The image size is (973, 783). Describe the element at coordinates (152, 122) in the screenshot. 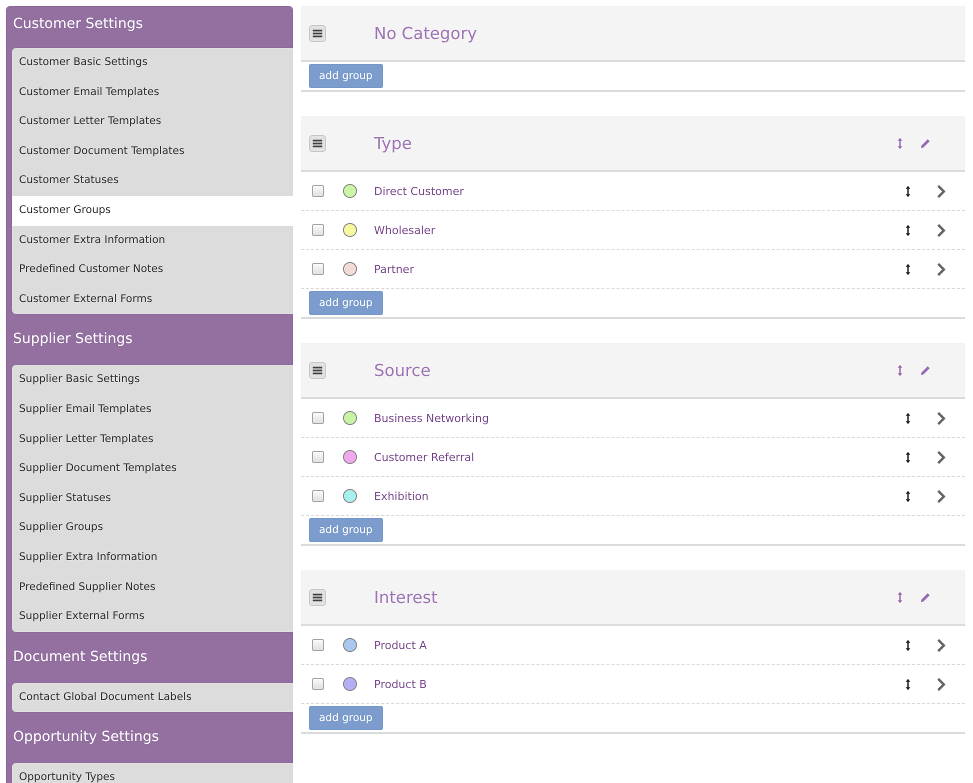

I see `sidebar-item: Customer Letter Templates` at that location.